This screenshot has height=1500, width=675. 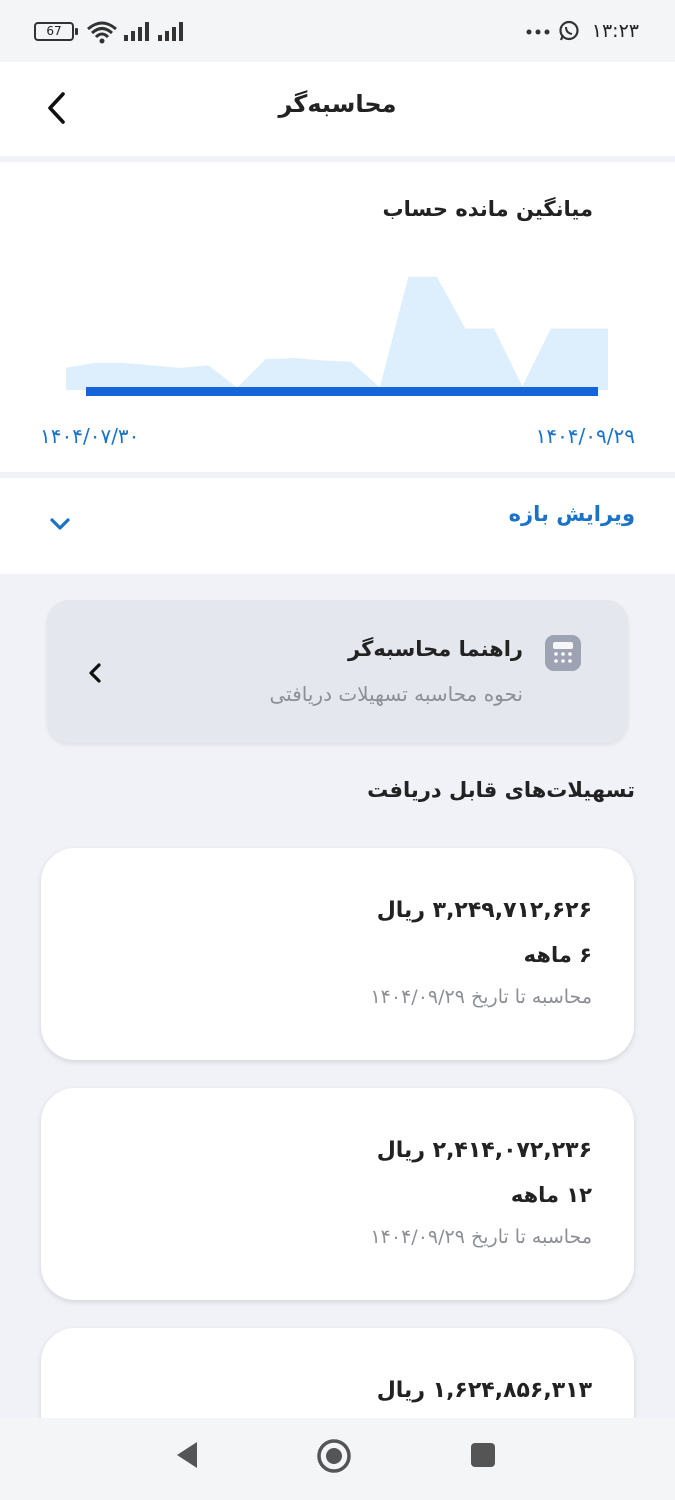 I want to click on app-header: محاسبه‌گر, so click(x=337, y=109).